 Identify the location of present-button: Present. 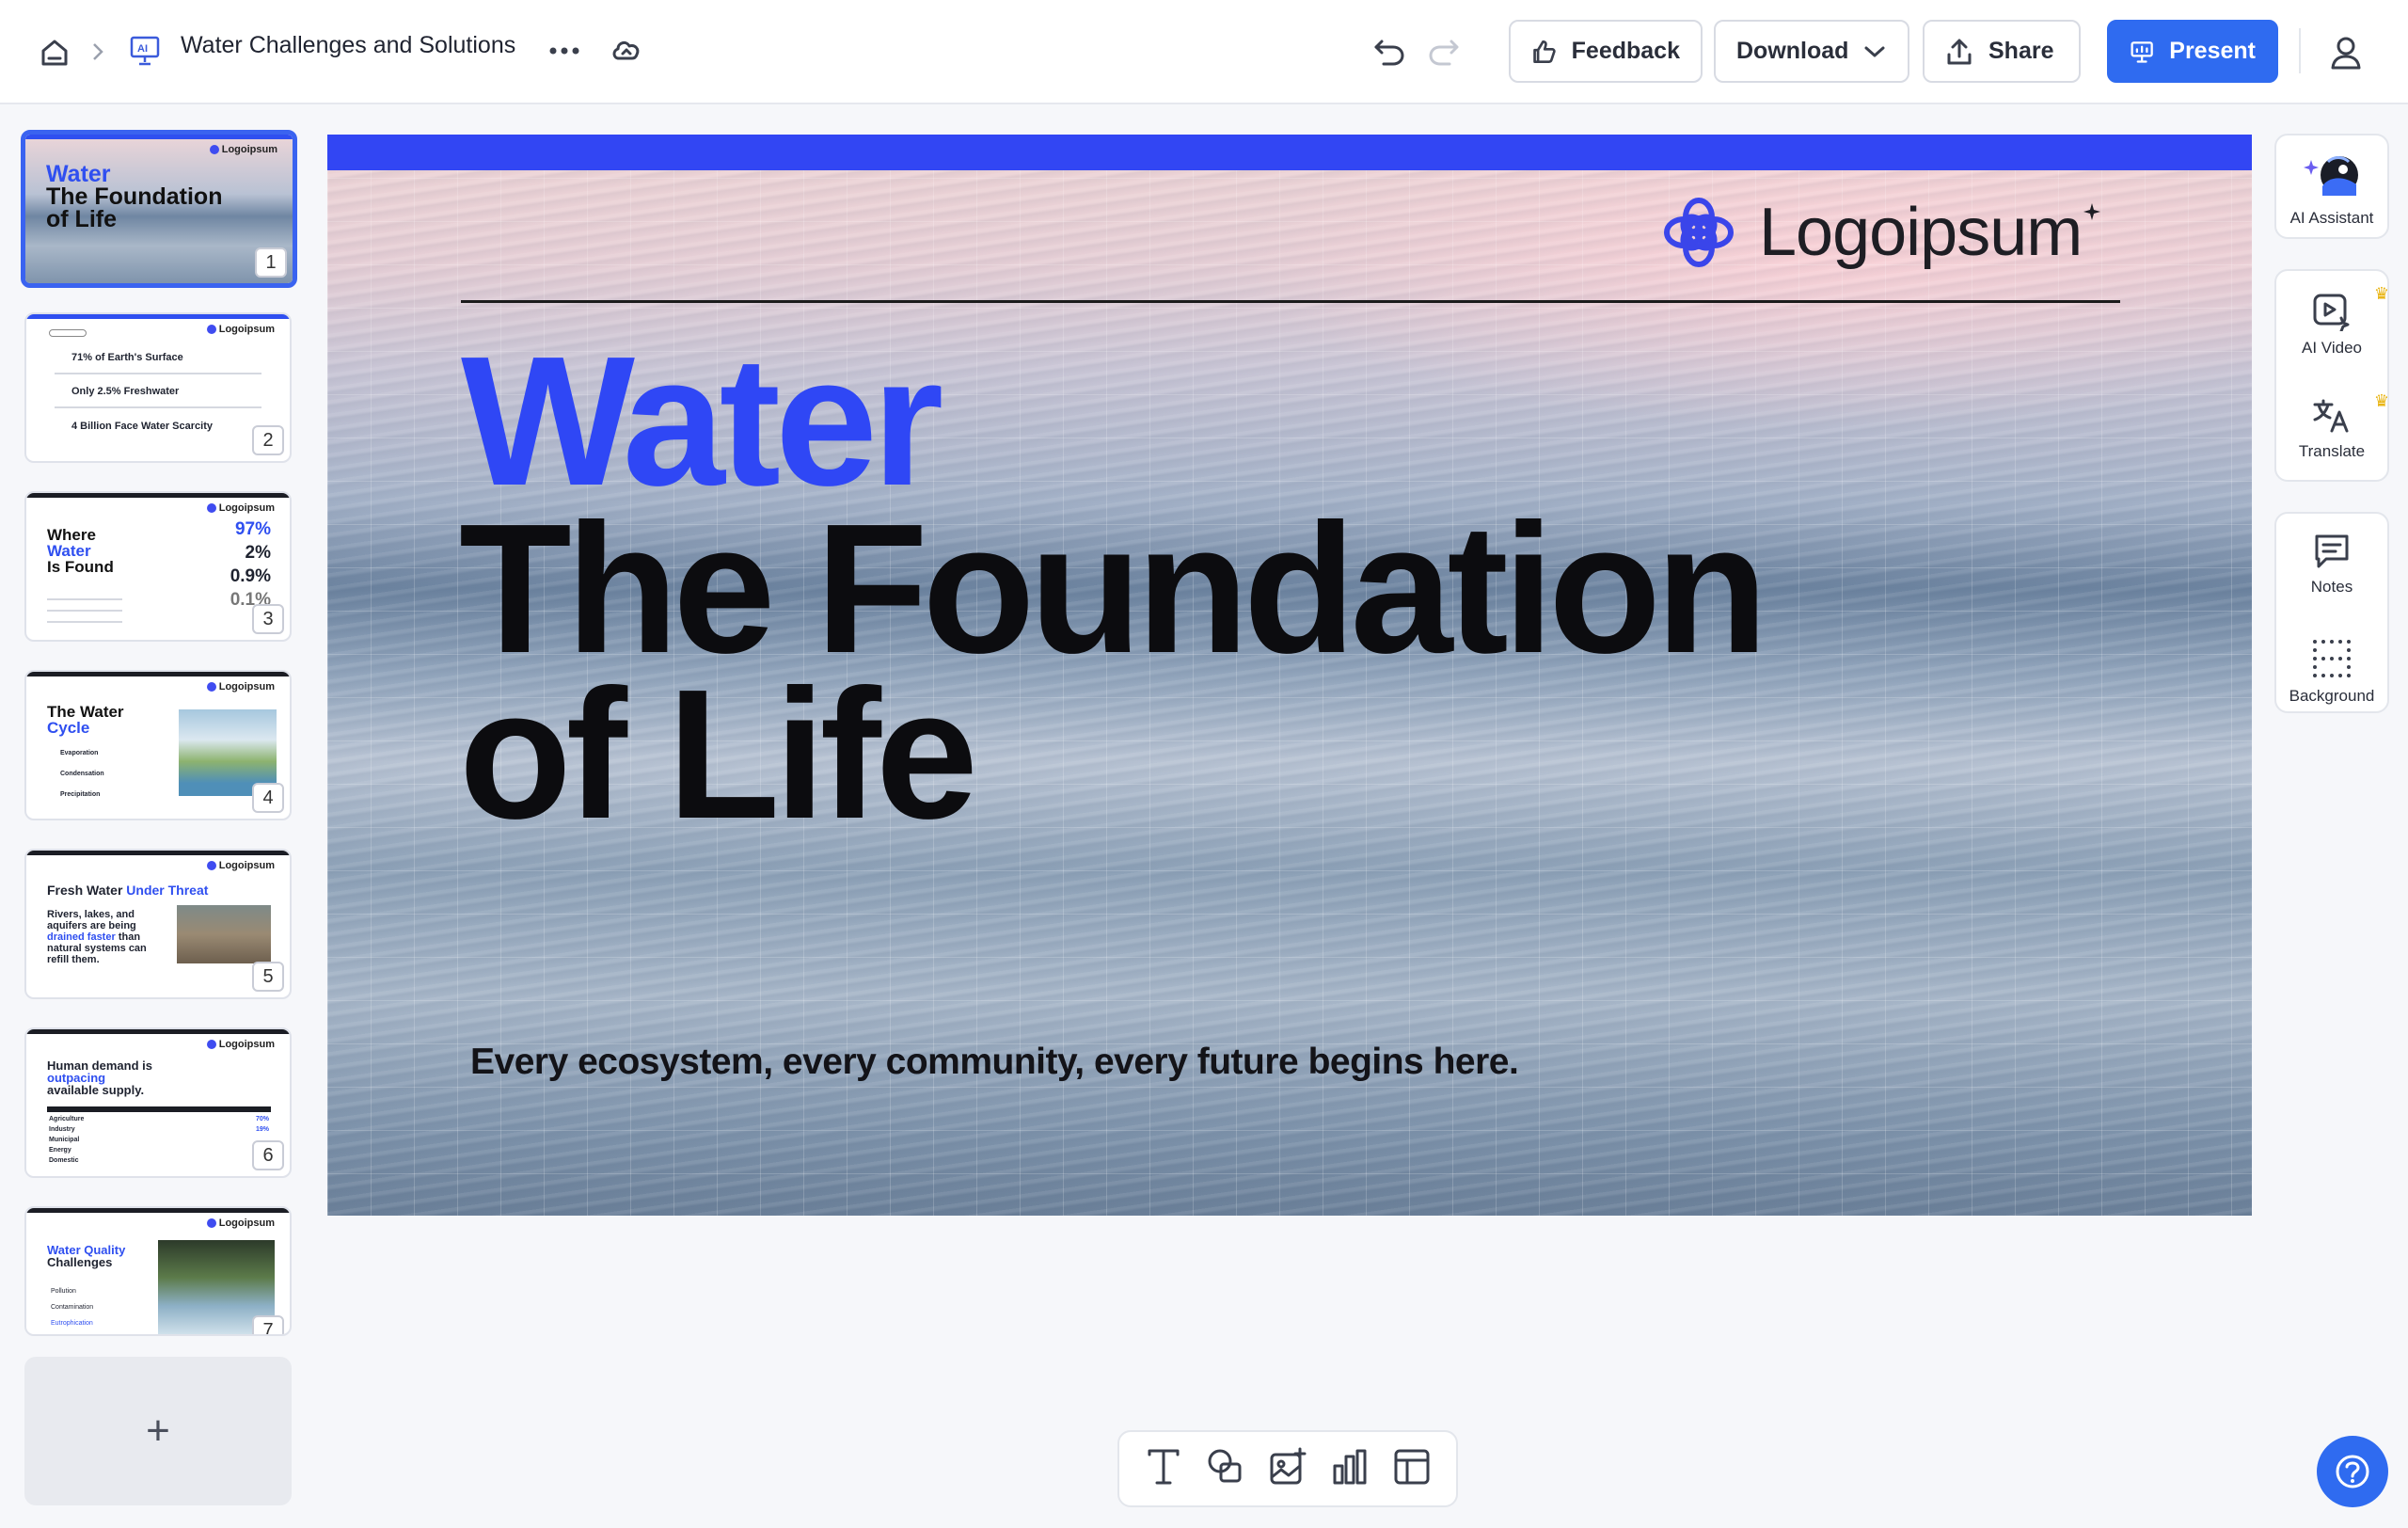
(2193, 51).